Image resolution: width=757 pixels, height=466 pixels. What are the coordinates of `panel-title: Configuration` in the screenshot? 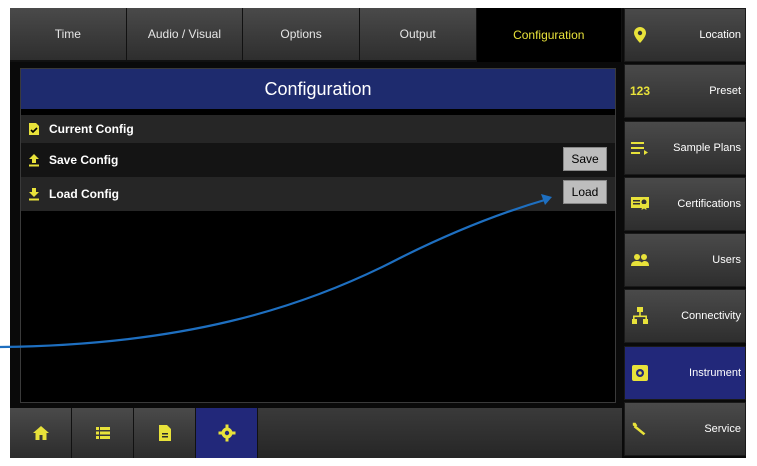 It's located at (318, 89).